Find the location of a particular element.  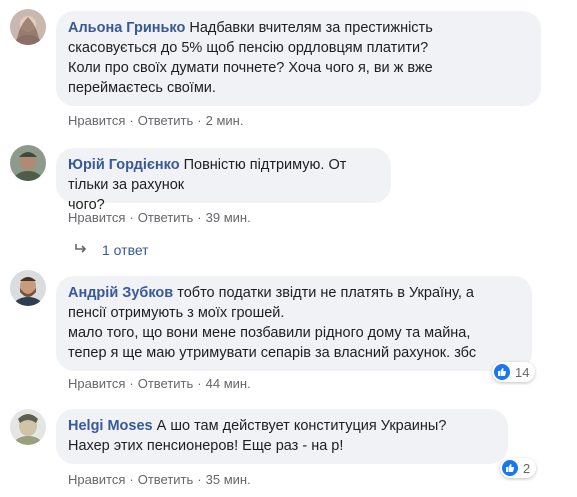

comment-actions: Нравится · Ответить · 2 мин. is located at coordinates (156, 120).